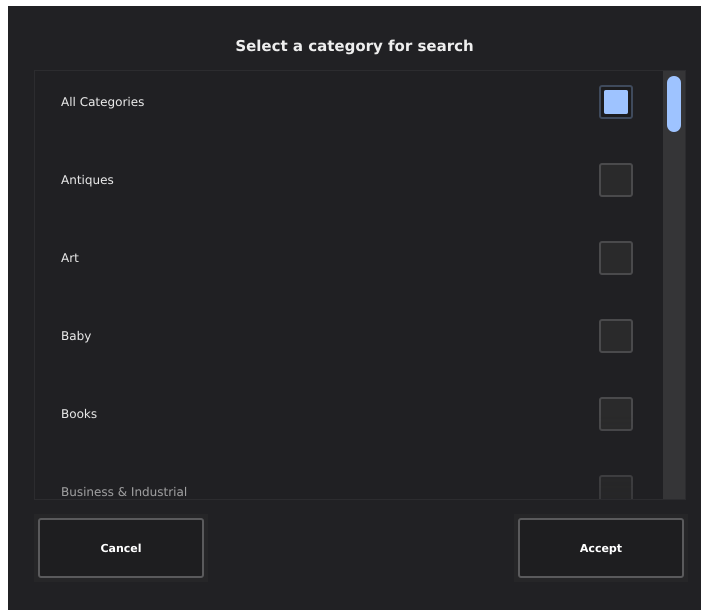  Describe the element at coordinates (121, 548) in the screenshot. I see `dialog-button: Cancel` at that location.